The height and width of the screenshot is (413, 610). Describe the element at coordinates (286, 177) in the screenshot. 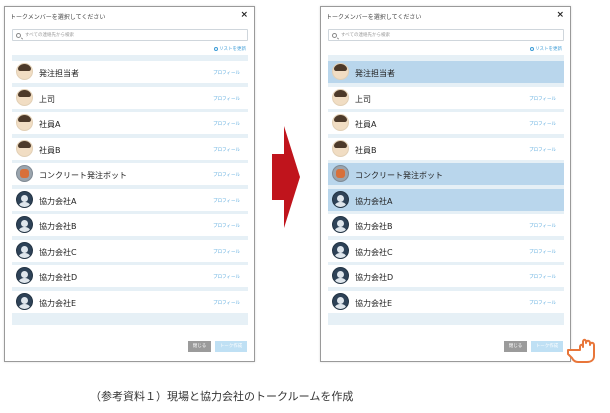

I see `right-arrow-icon` at that location.